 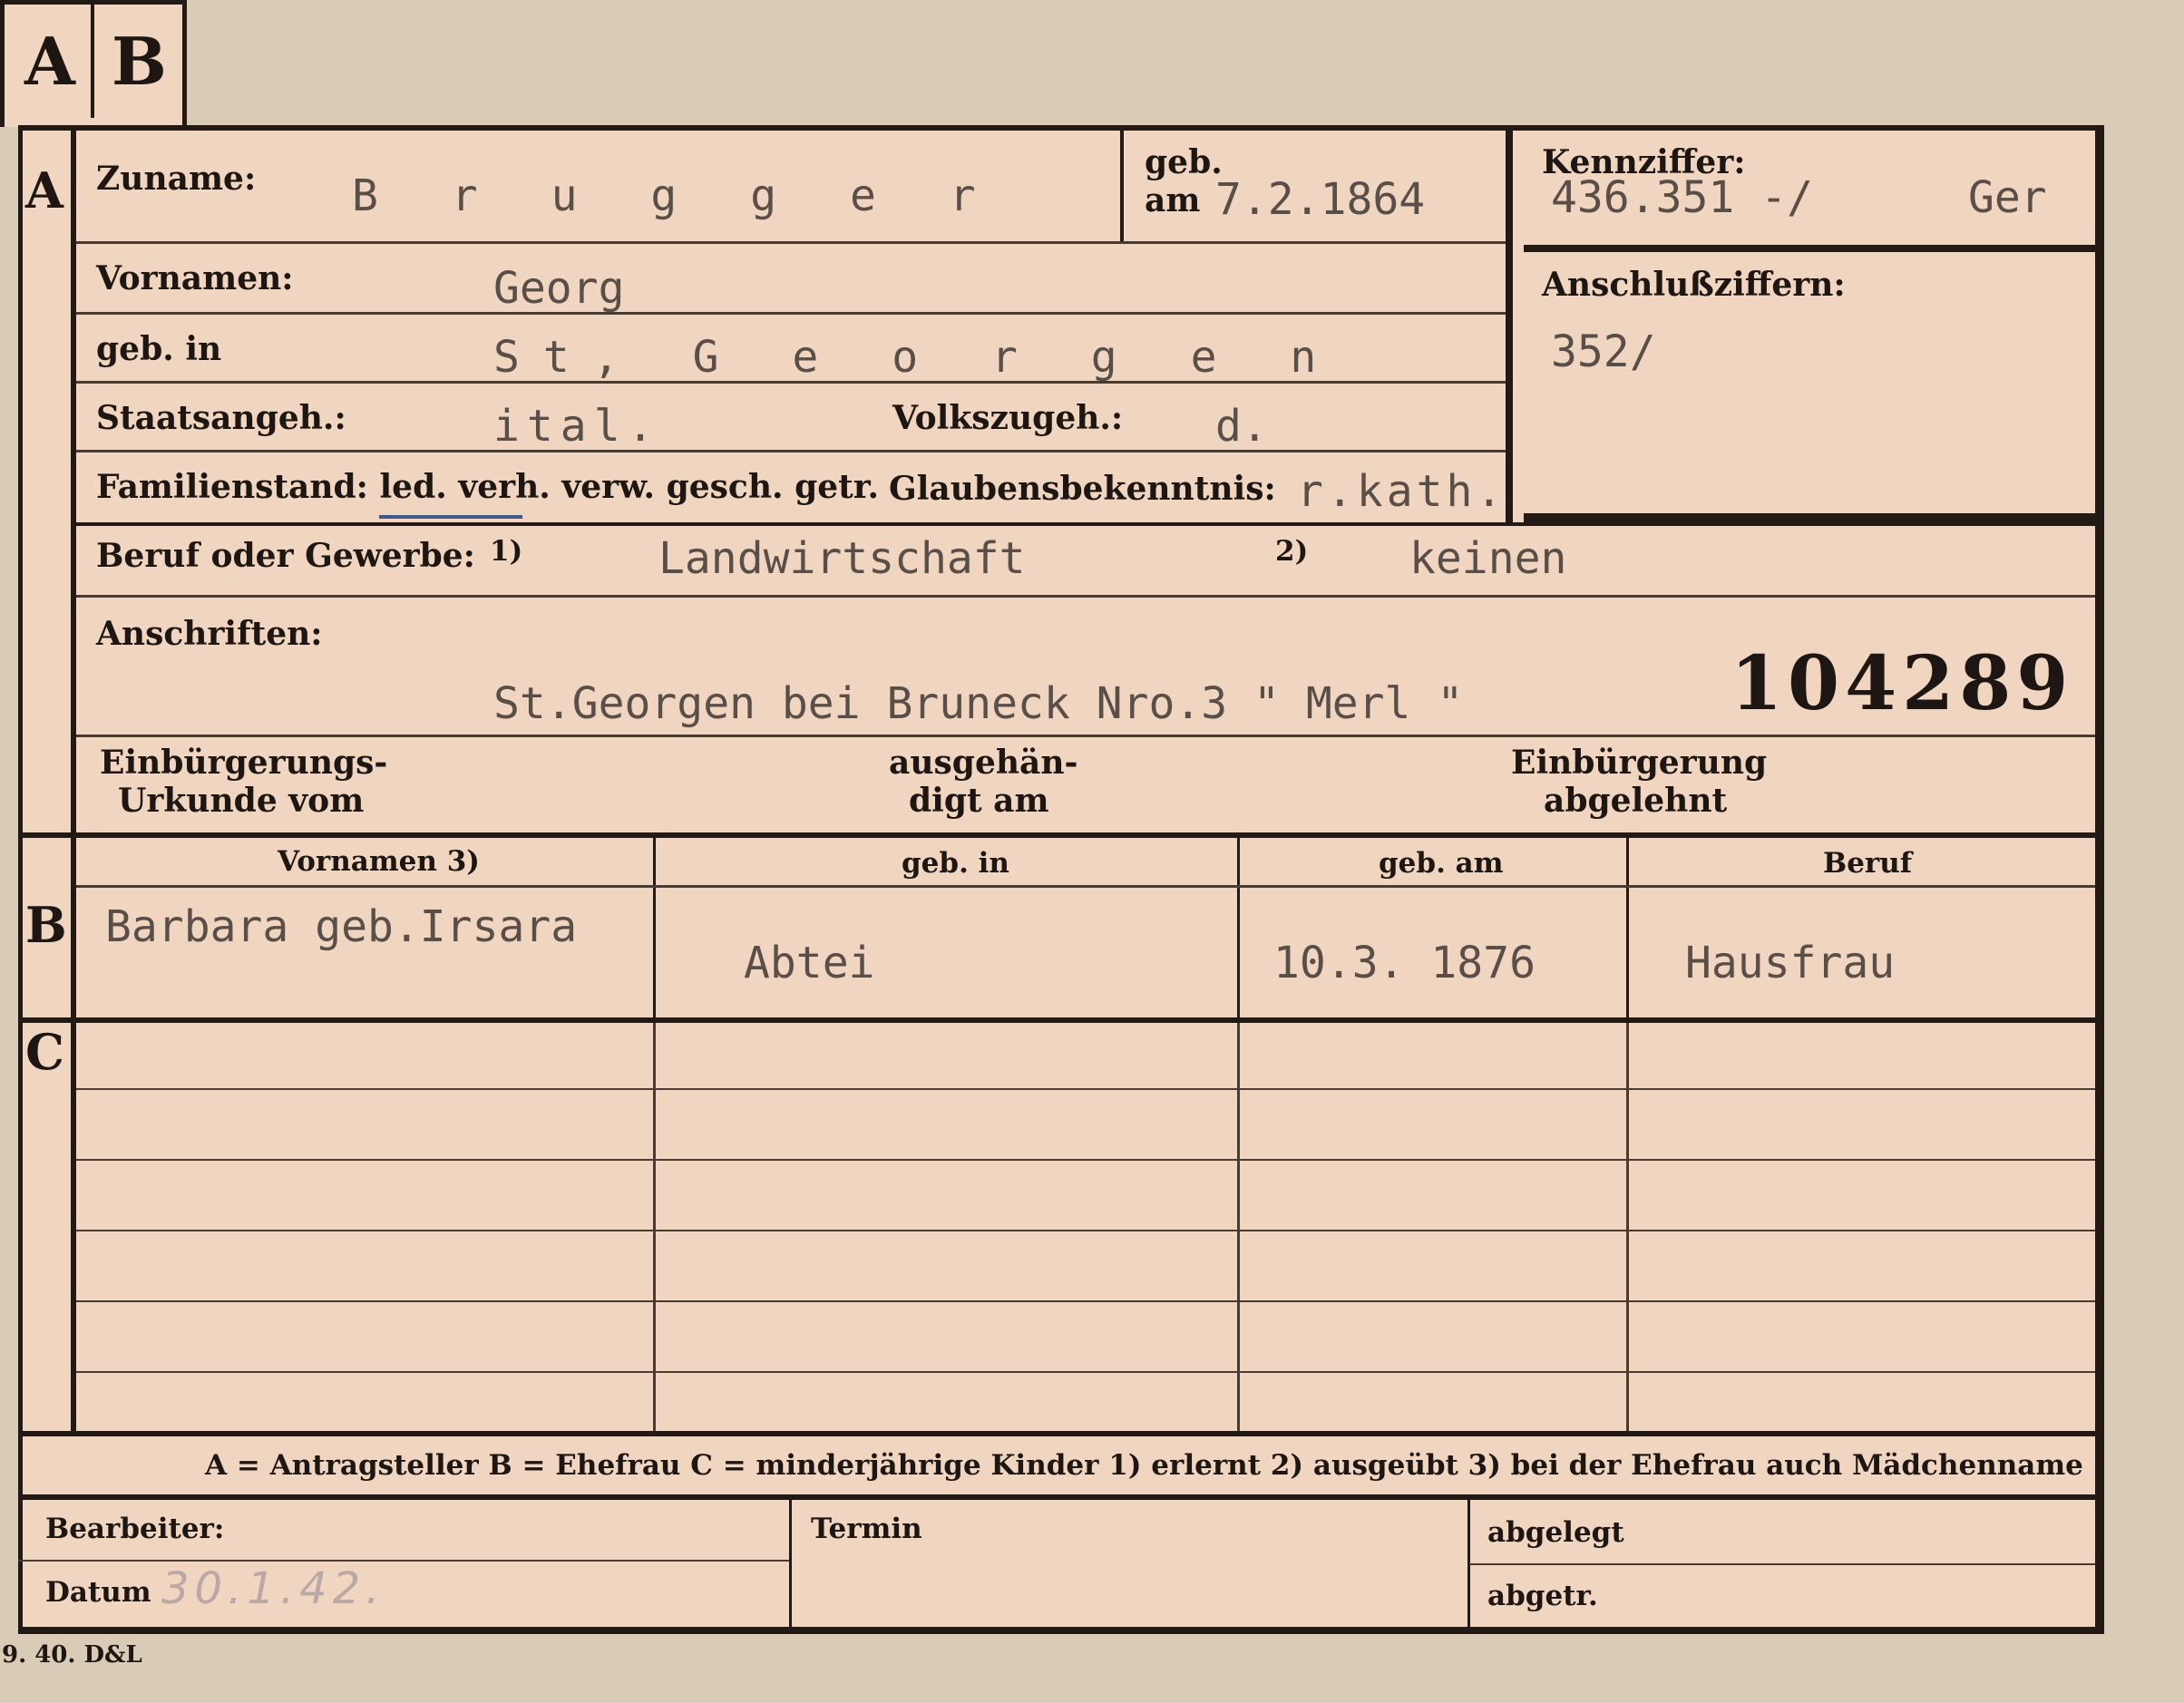 What do you see at coordinates (20, 877) in the screenshot?
I see `frame-left` at bounding box center [20, 877].